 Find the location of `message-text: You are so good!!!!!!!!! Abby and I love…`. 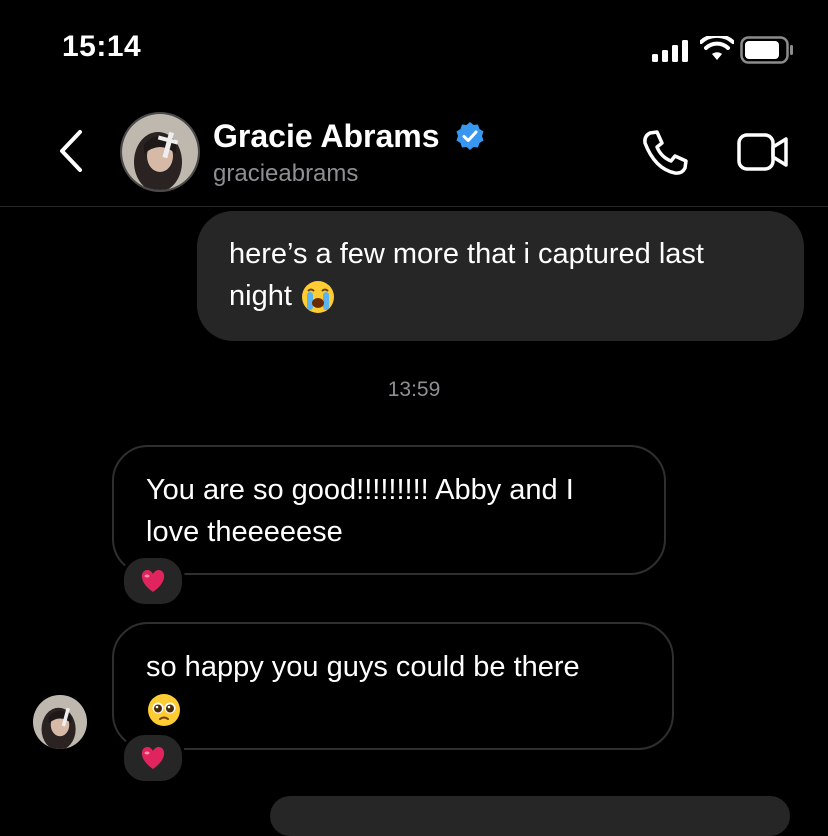

message-text: You are so good!!!!!!!!! Abby and I love… is located at coordinates (360, 511).